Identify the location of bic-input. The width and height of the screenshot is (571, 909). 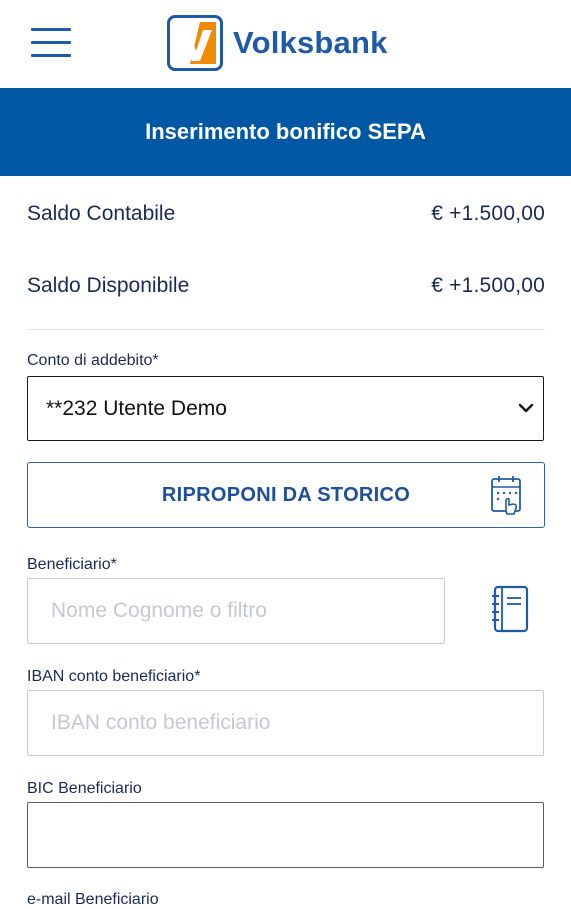
(285, 835).